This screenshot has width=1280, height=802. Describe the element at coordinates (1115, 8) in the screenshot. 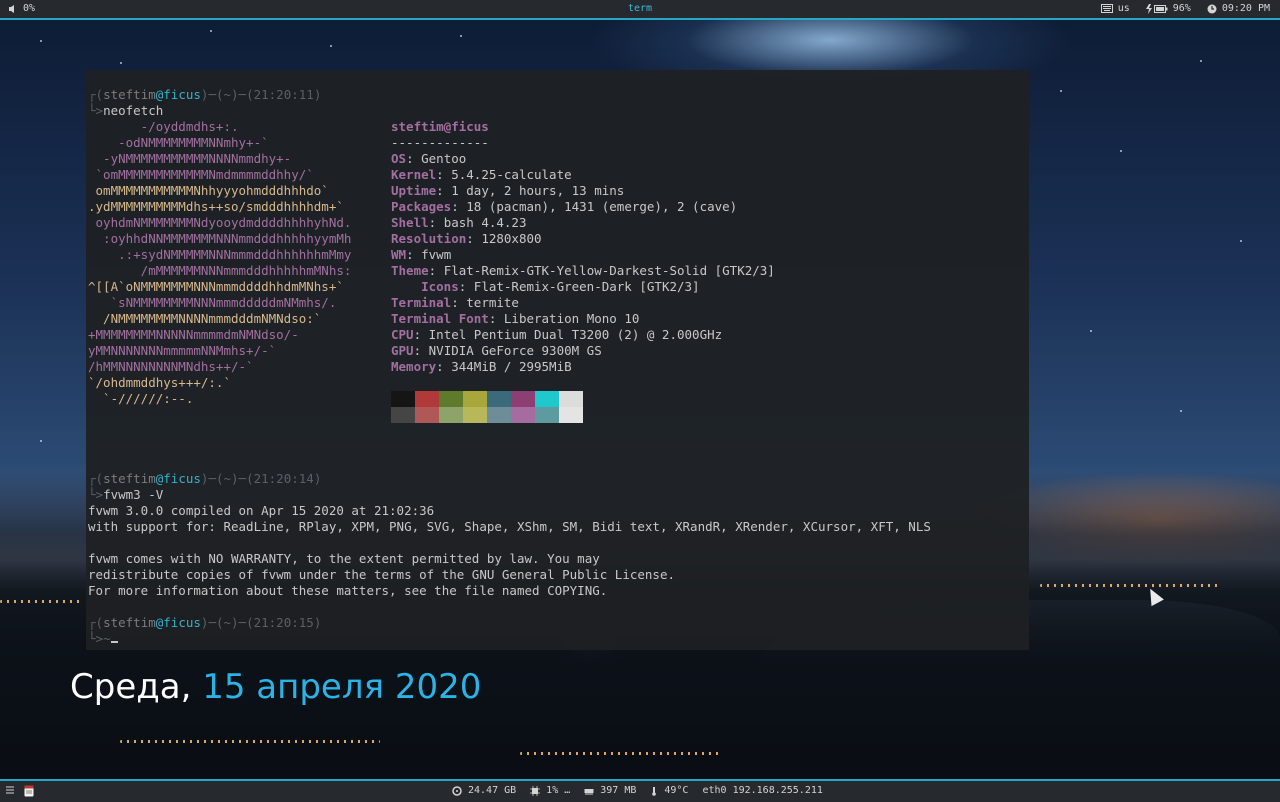

I see `keyboard-layout-widget: us` at that location.